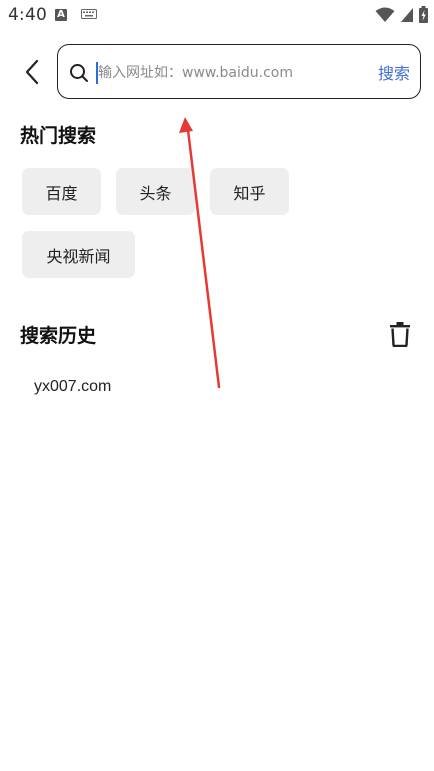 Image resolution: width=434 pixels, height=771 pixels. Describe the element at coordinates (97, 73) in the screenshot. I see `text-cursor` at that location.